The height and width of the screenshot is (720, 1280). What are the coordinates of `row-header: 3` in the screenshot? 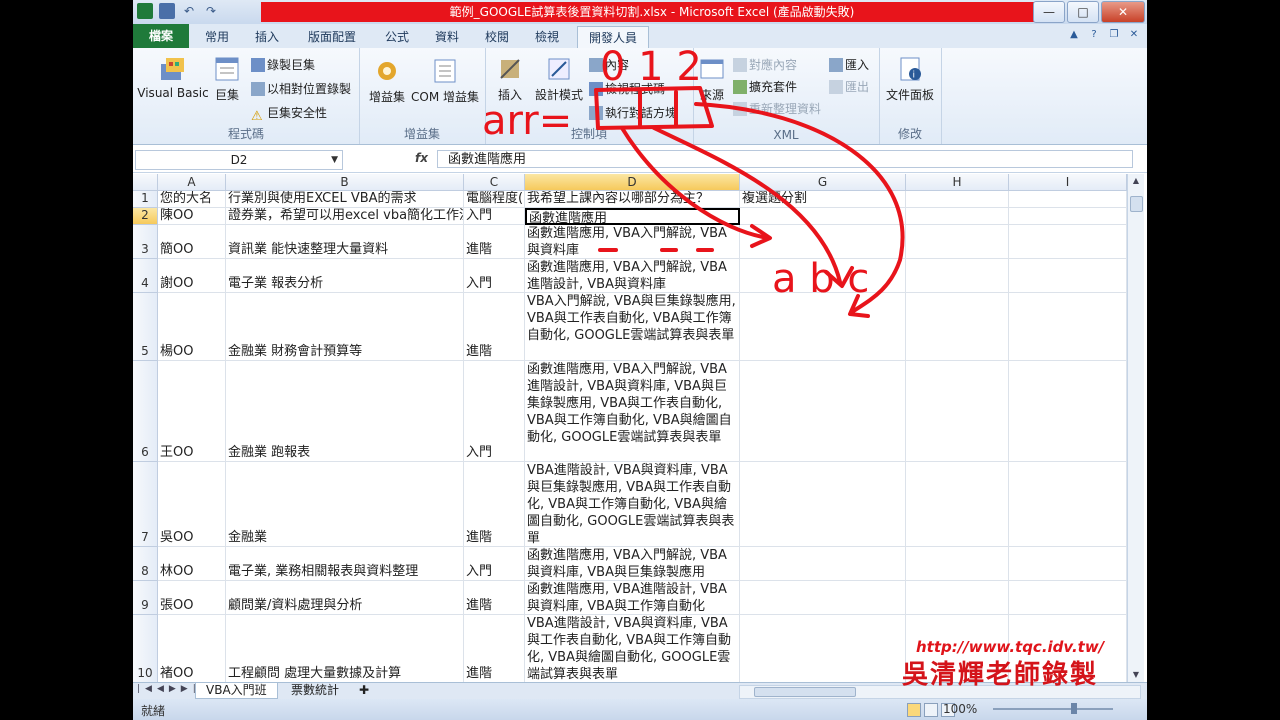 It's located at (145, 242).